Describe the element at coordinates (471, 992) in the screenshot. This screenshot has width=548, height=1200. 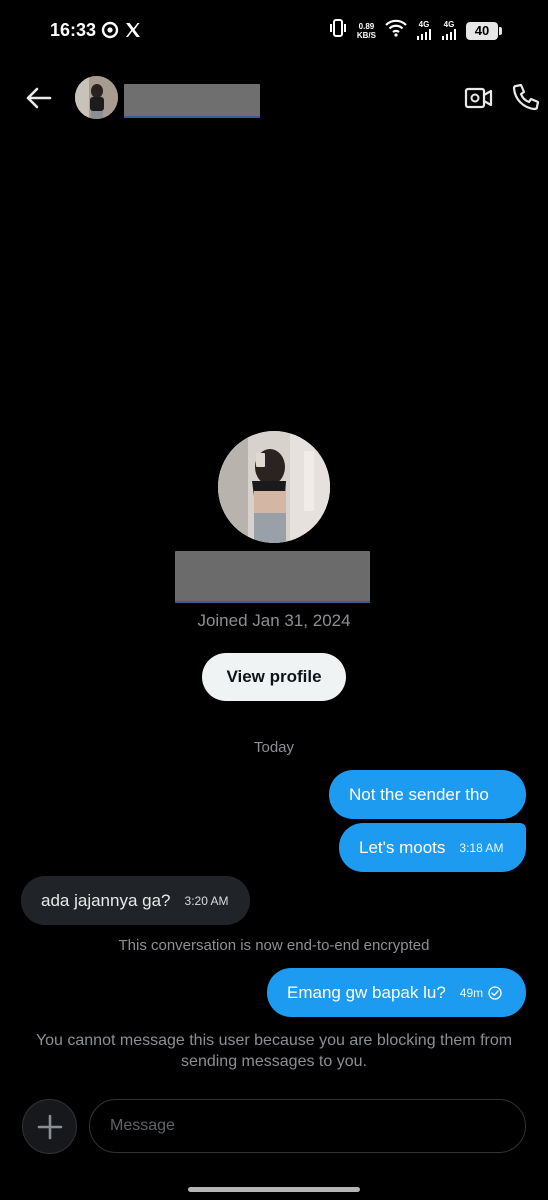
I see `message-timestamp: 49m` at that location.